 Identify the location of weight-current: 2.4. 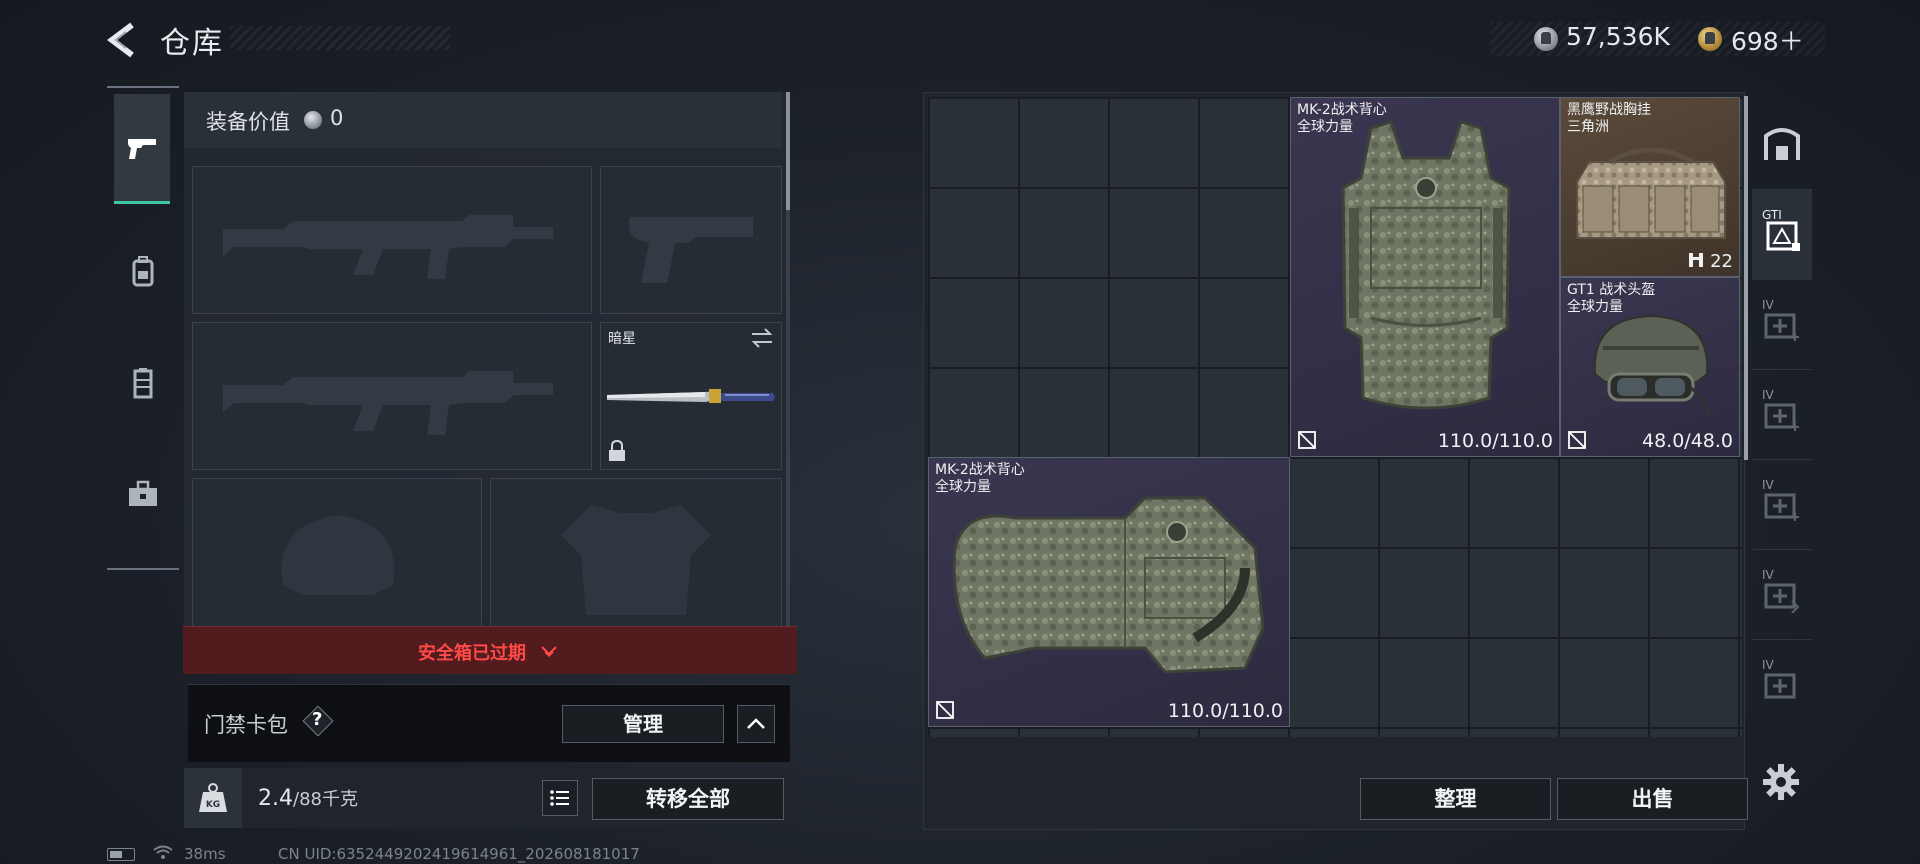
(275, 798).